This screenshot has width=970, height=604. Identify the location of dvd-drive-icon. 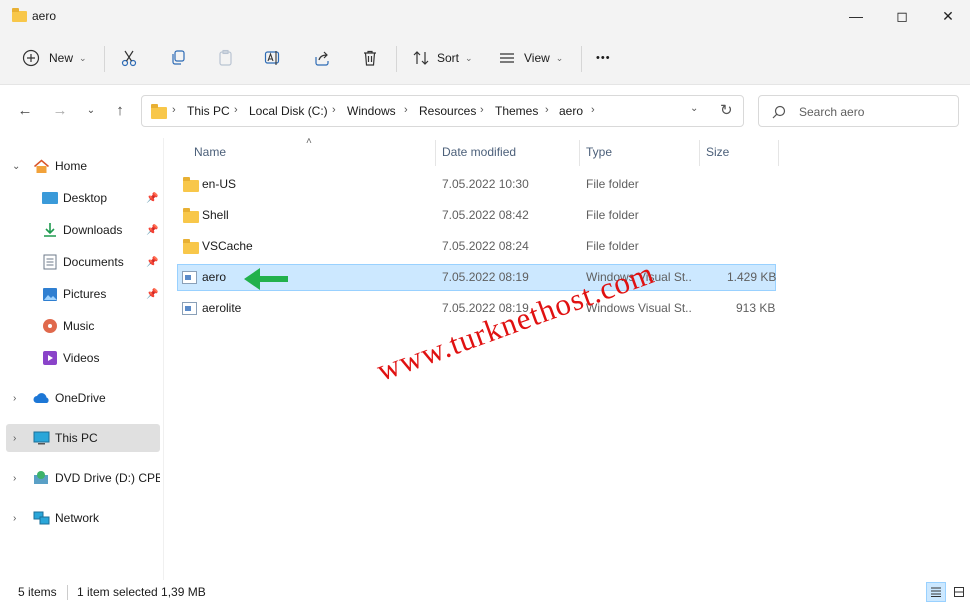
(41, 477).